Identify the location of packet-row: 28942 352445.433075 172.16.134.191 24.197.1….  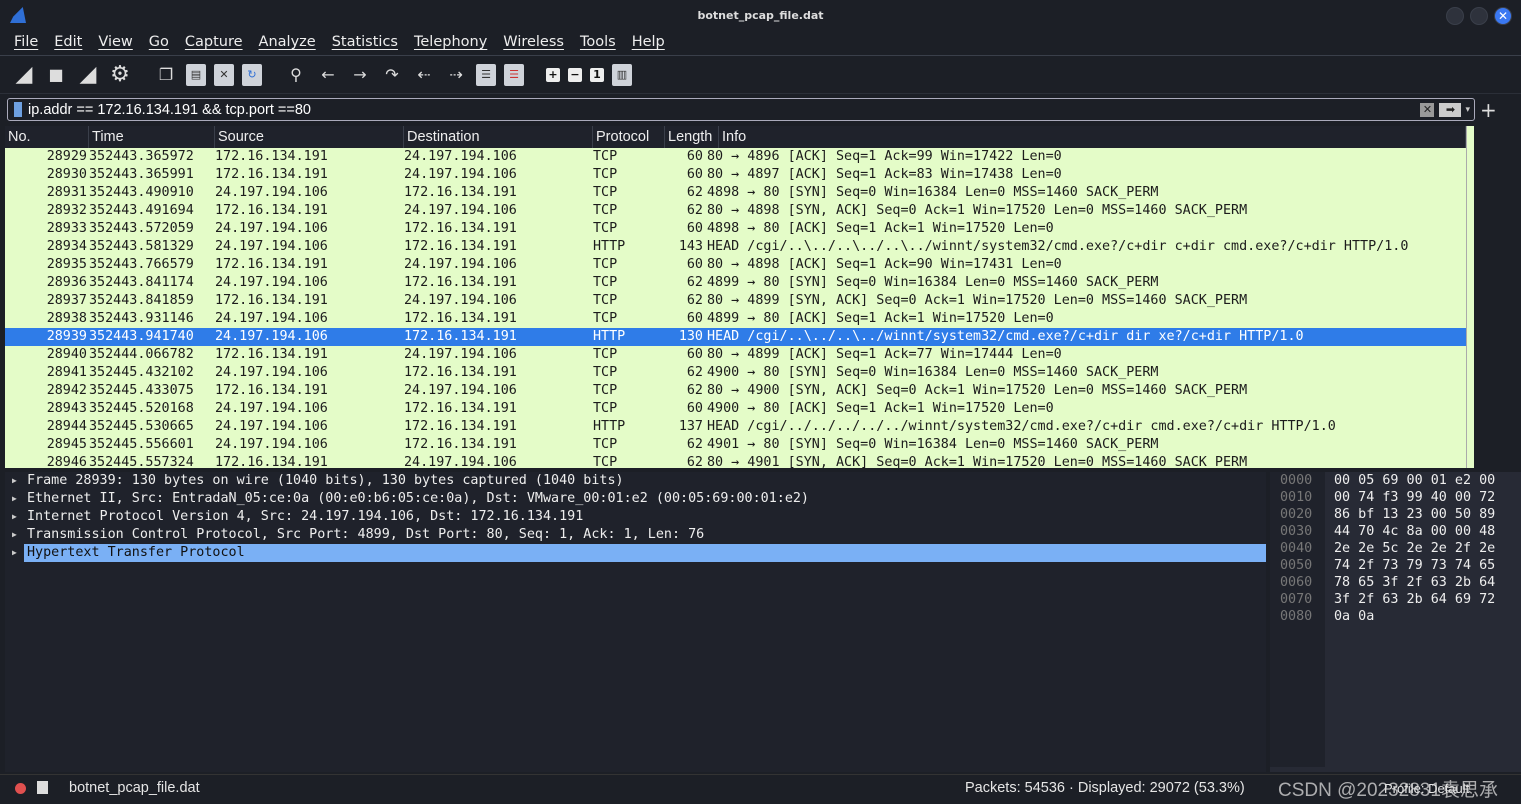
(735, 391).